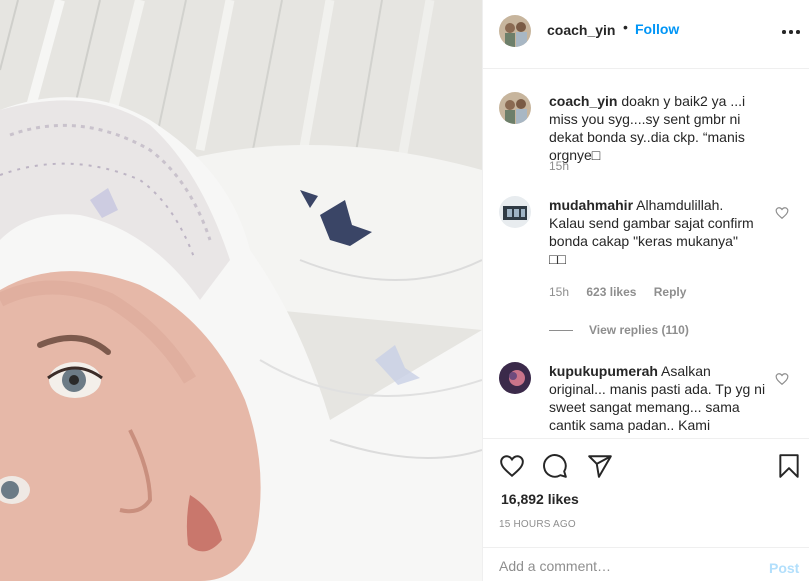 The image size is (809, 581). What do you see at coordinates (603, 371) in the screenshot?
I see `comment-username: kupukupumerah` at bounding box center [603, 371].